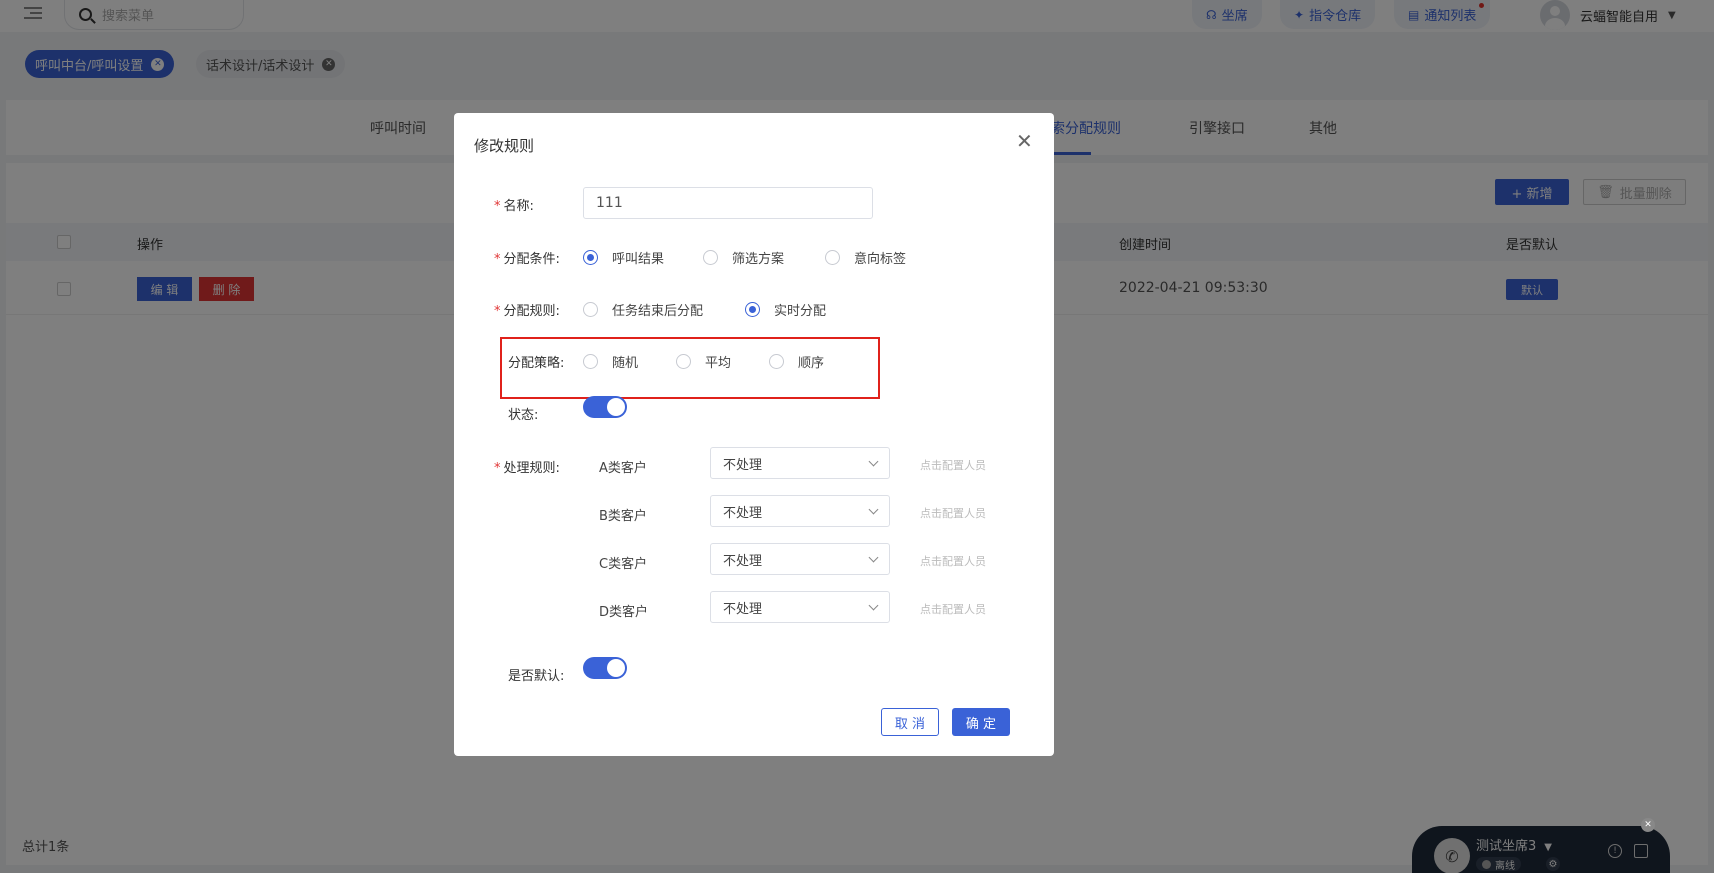 This screenshot has height=873, width=1714. Describe the element at coordinates (785, 309) in the screenshot. I see `radio-realtime: 实时分配` at that location.